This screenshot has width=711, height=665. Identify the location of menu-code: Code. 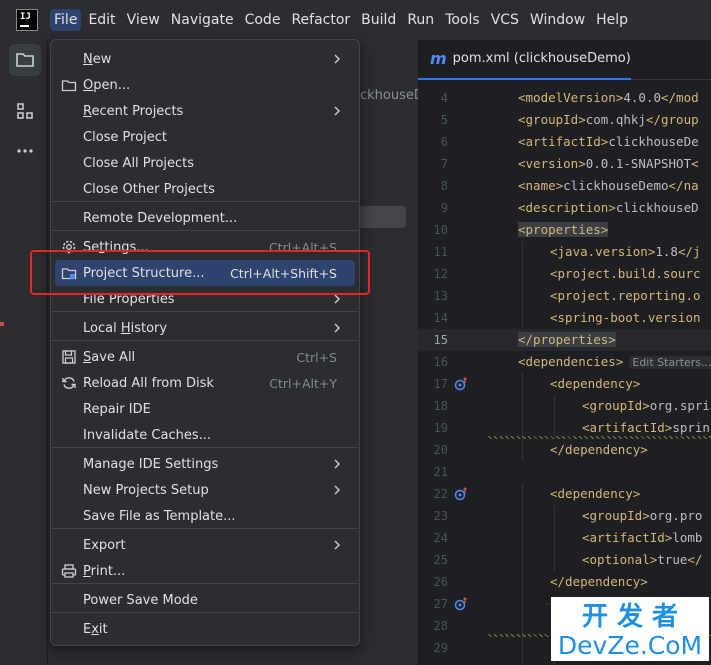
(263, 20).